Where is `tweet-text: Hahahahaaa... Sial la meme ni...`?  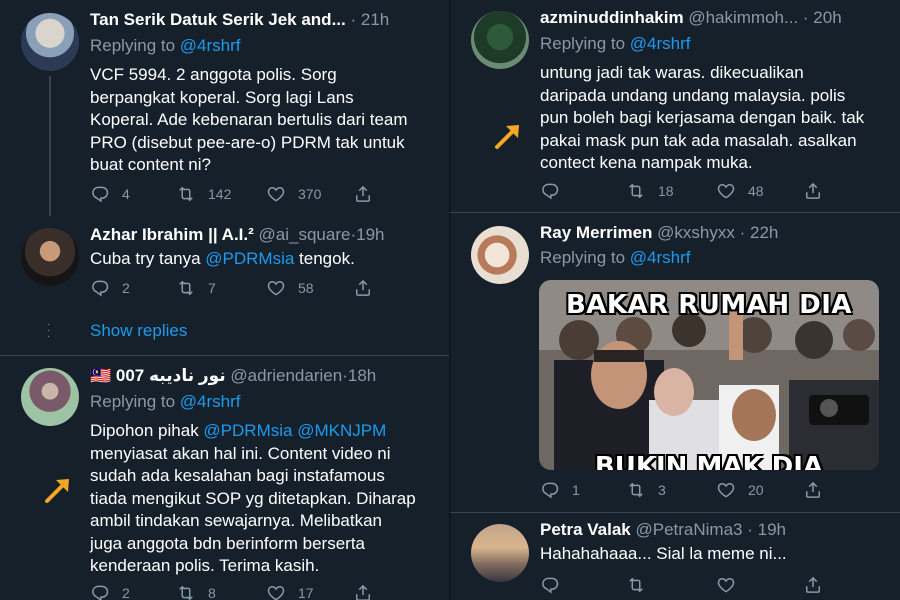 tweet-text: Hahahahaaa... Sial la meme ni... is located at coordinates (663, 553).